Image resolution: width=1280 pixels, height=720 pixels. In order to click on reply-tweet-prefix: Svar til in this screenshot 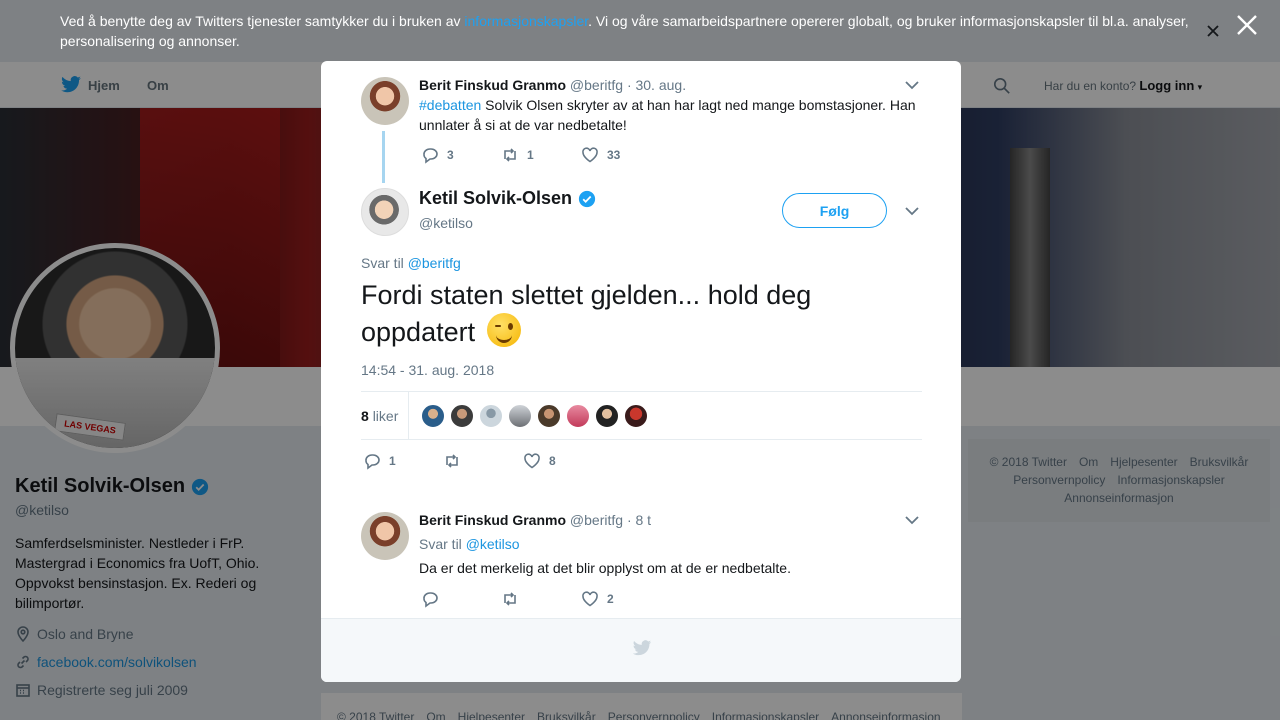, I will do `click(440, 544)`.